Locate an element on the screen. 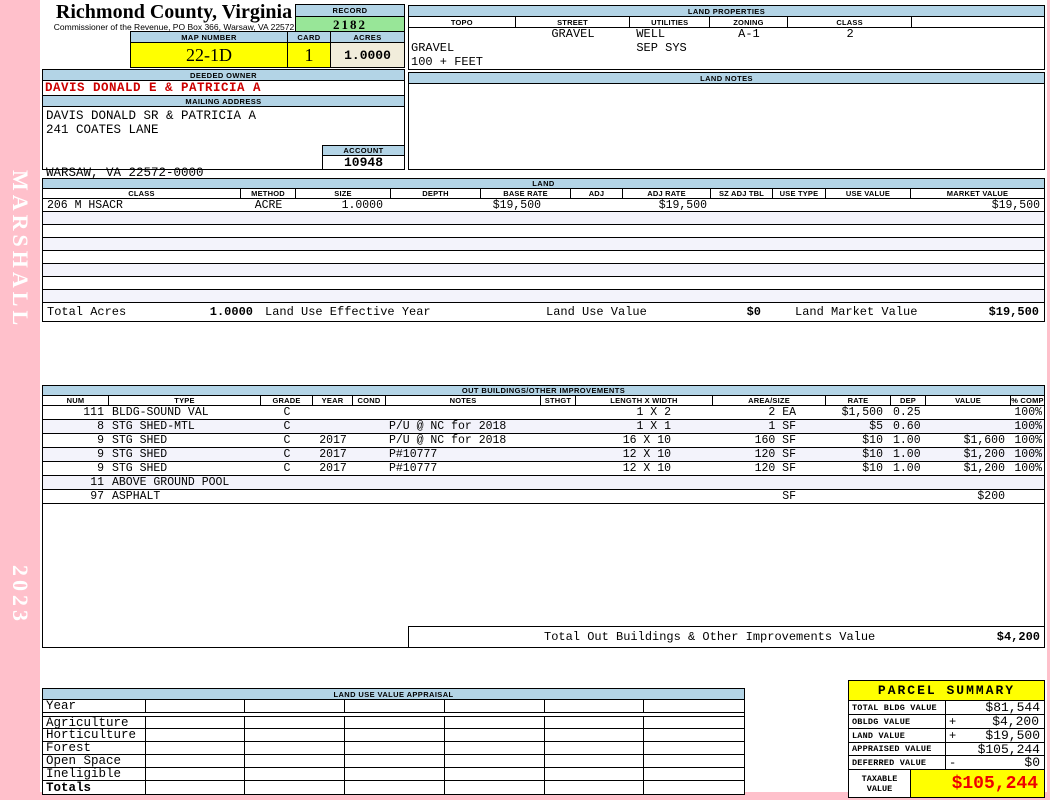 This screenshot has width=1050, height=800. lp-class-value: 2 is located at coordinates (850, 34).